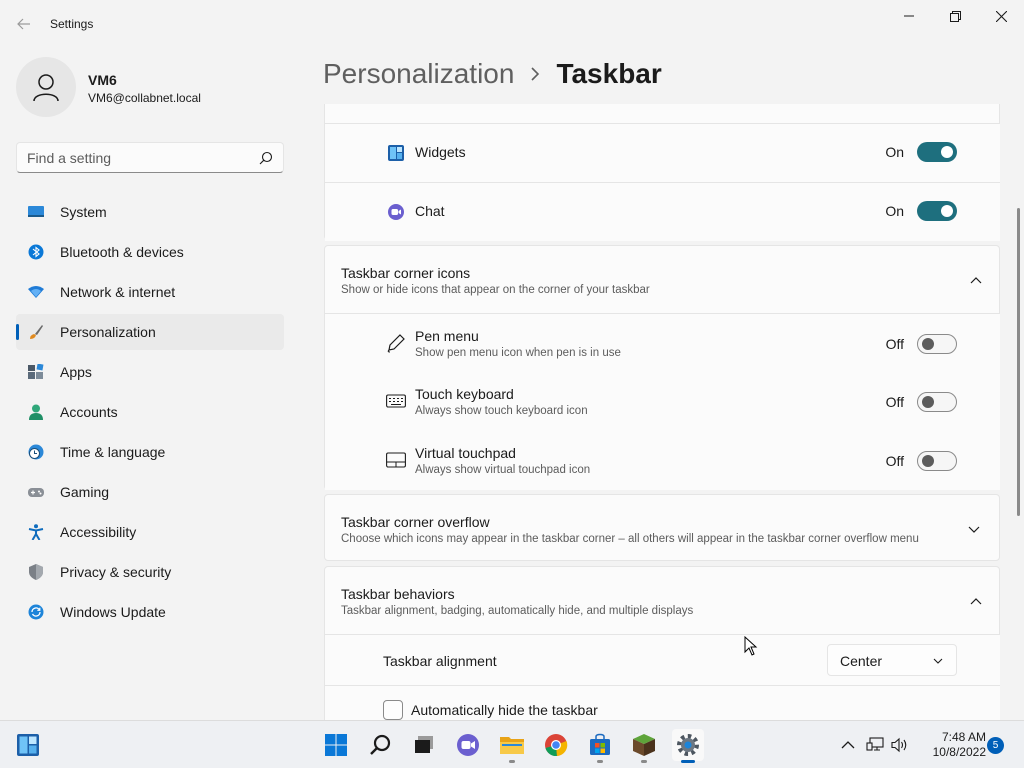 This screenshot has width=1024, height=768. What do you see at coordinates (504, 710) in the screenshot?
I see `autohide-label: Automatically hide the taskbar` at bounding box center [504, 710].